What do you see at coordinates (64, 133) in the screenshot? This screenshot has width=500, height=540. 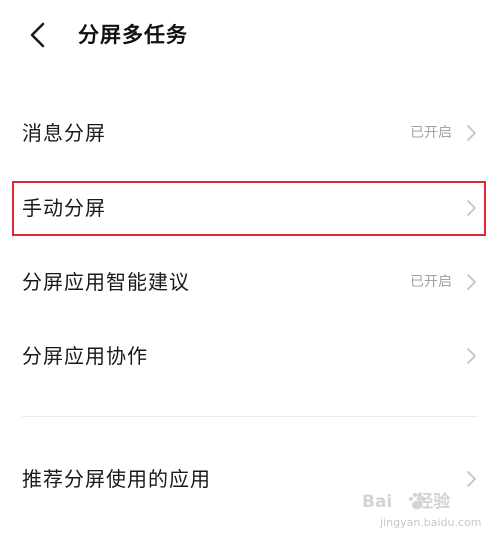 I see `settings-item-label: 消息分屏` at bounding box center [64, 133].